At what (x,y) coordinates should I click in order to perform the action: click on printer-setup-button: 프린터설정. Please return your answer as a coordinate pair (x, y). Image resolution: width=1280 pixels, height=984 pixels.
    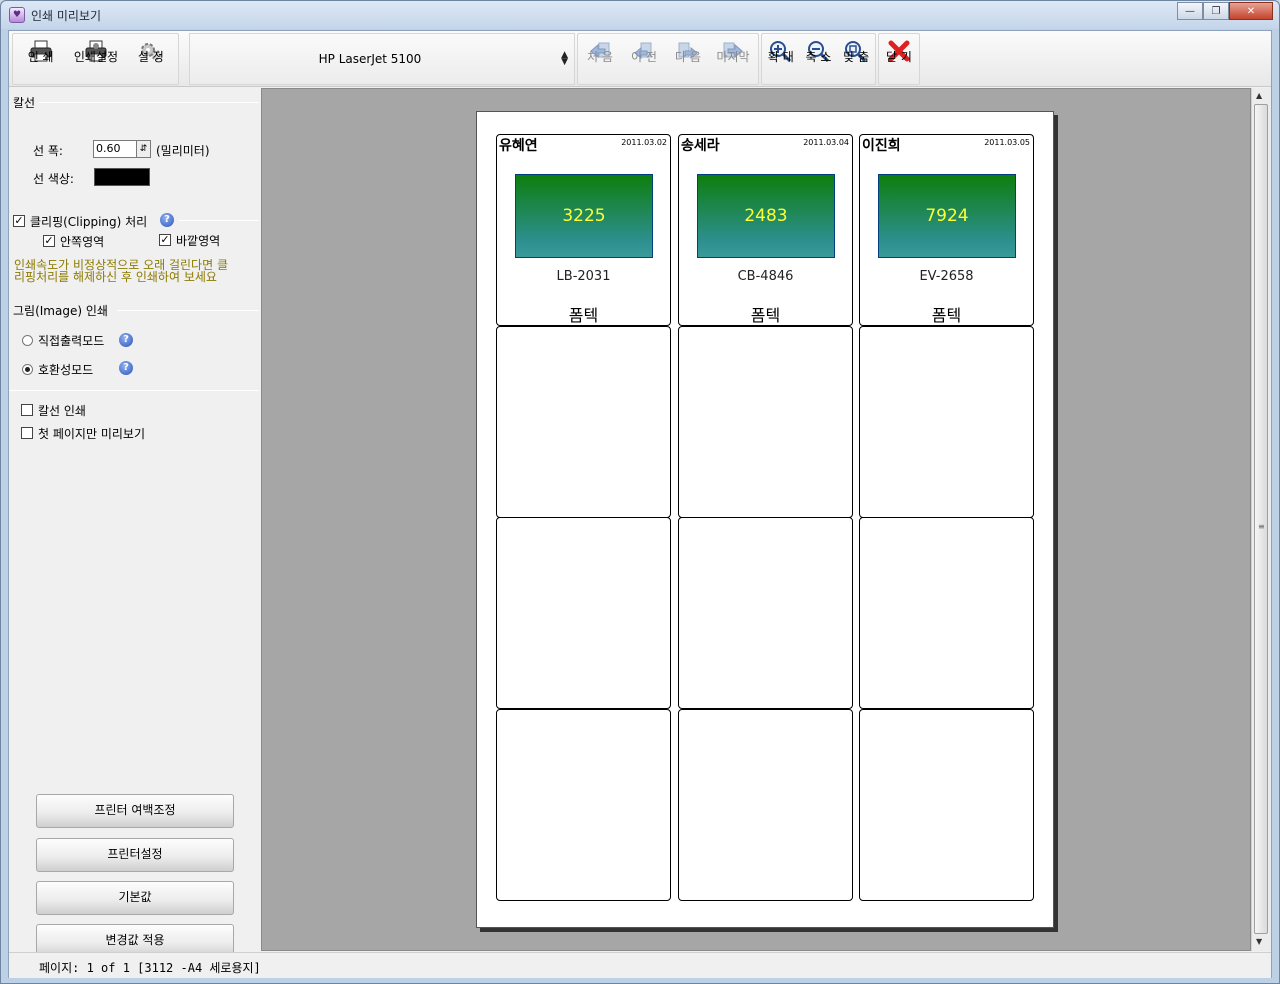
    Looking at the image, I should click on (135, 855).